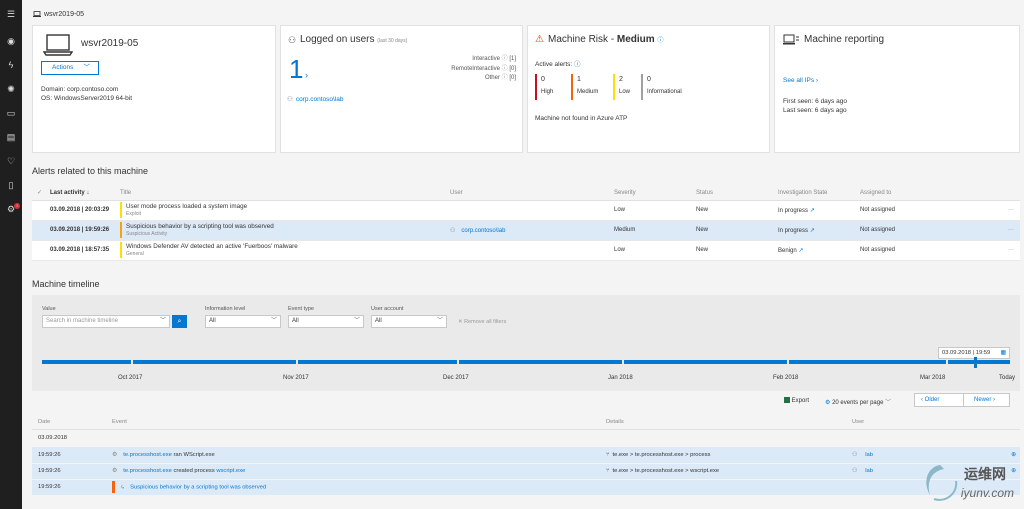 The image size is (1024, 509). Describe the element at coordinates (11, 185) in the screenshot. I see `server-icon: ▯` at that location.